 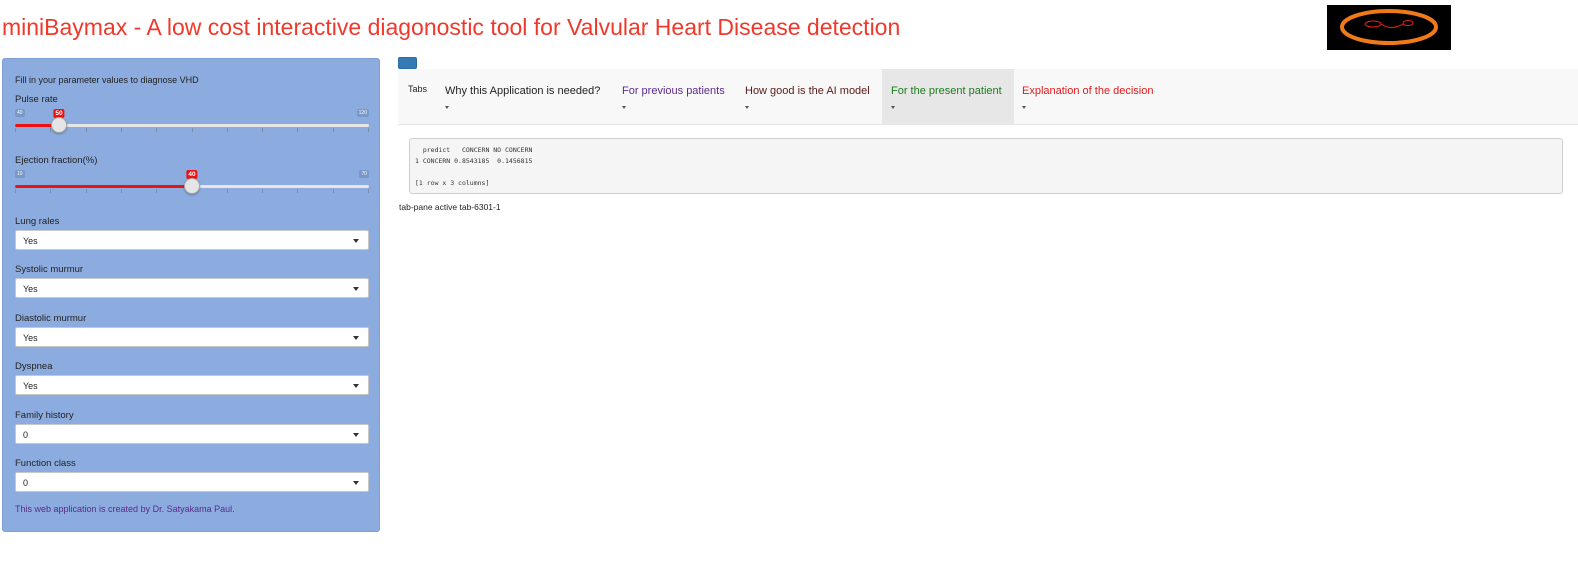 I want to click on tab-previous-patients: For previous patients, so click(x=673, y=97).